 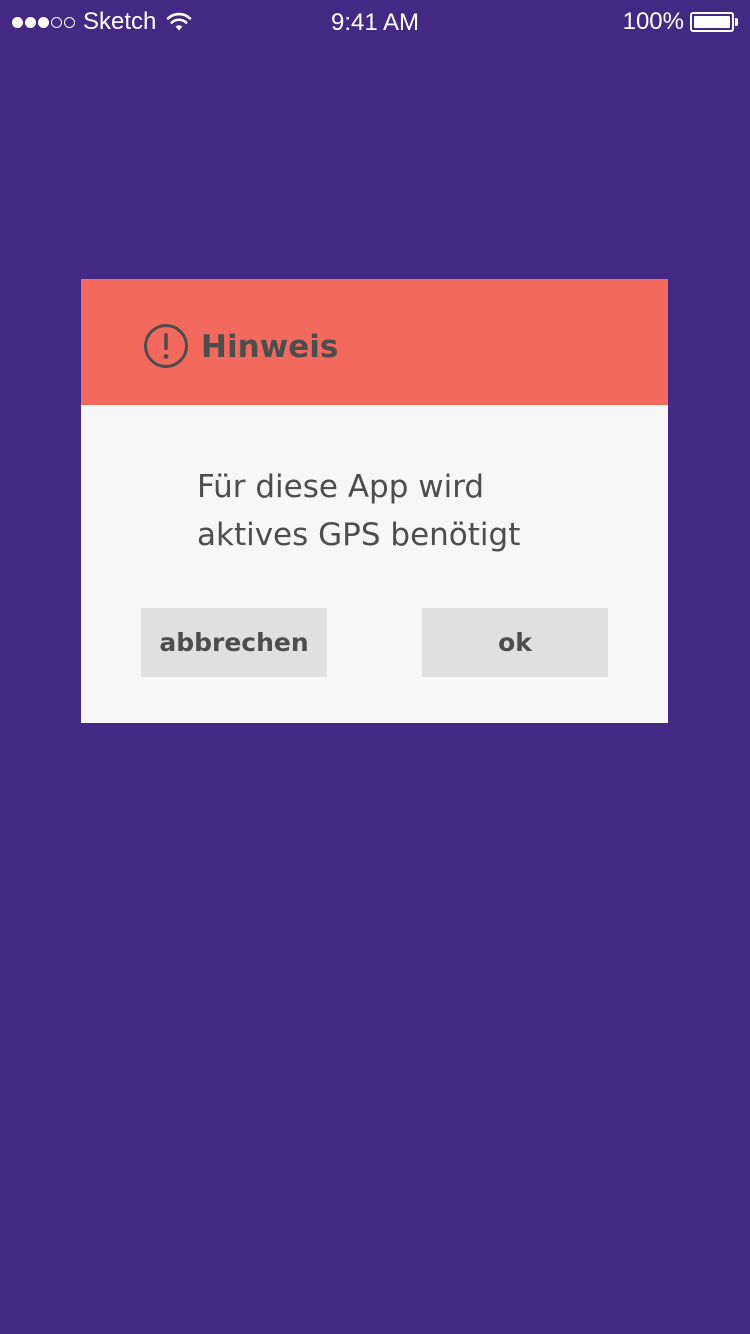 What do you see at coordinates (736, 22) in the screenshot?
I see `battery-nub` at bounding box center [736, 22].